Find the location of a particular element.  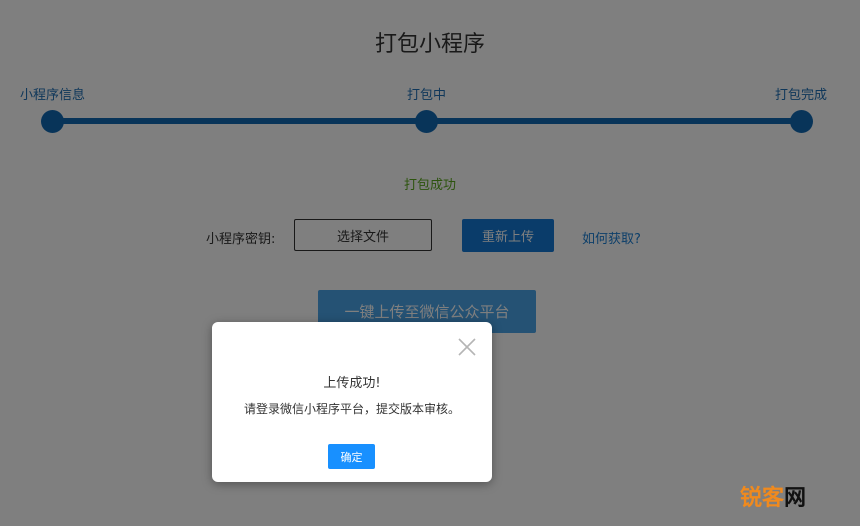

watermark-logo: 锐客网 is located at coordinates (773, 496).